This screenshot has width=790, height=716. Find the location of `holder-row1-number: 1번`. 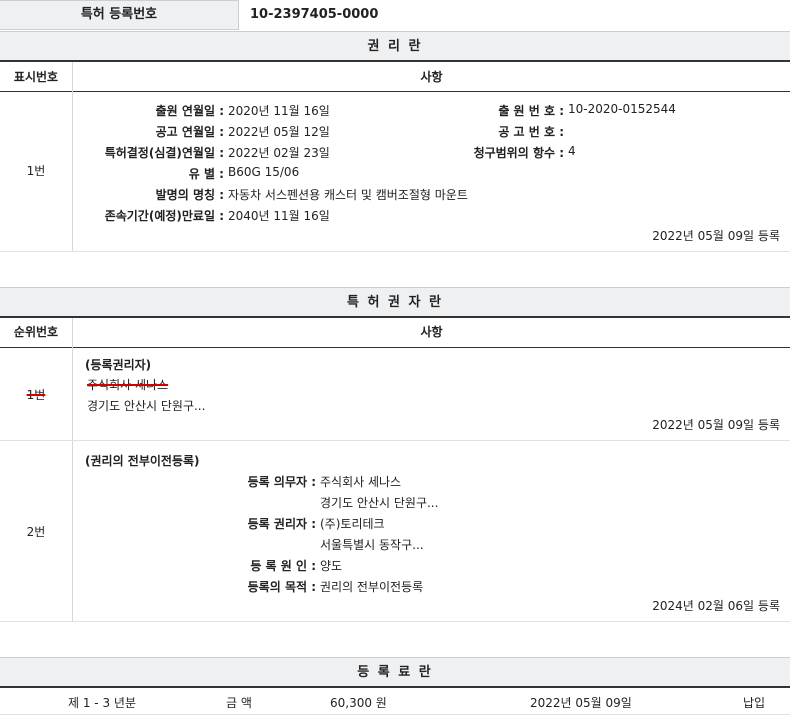

holder-row1-number: 1번 is located at coordinates (36, 395).